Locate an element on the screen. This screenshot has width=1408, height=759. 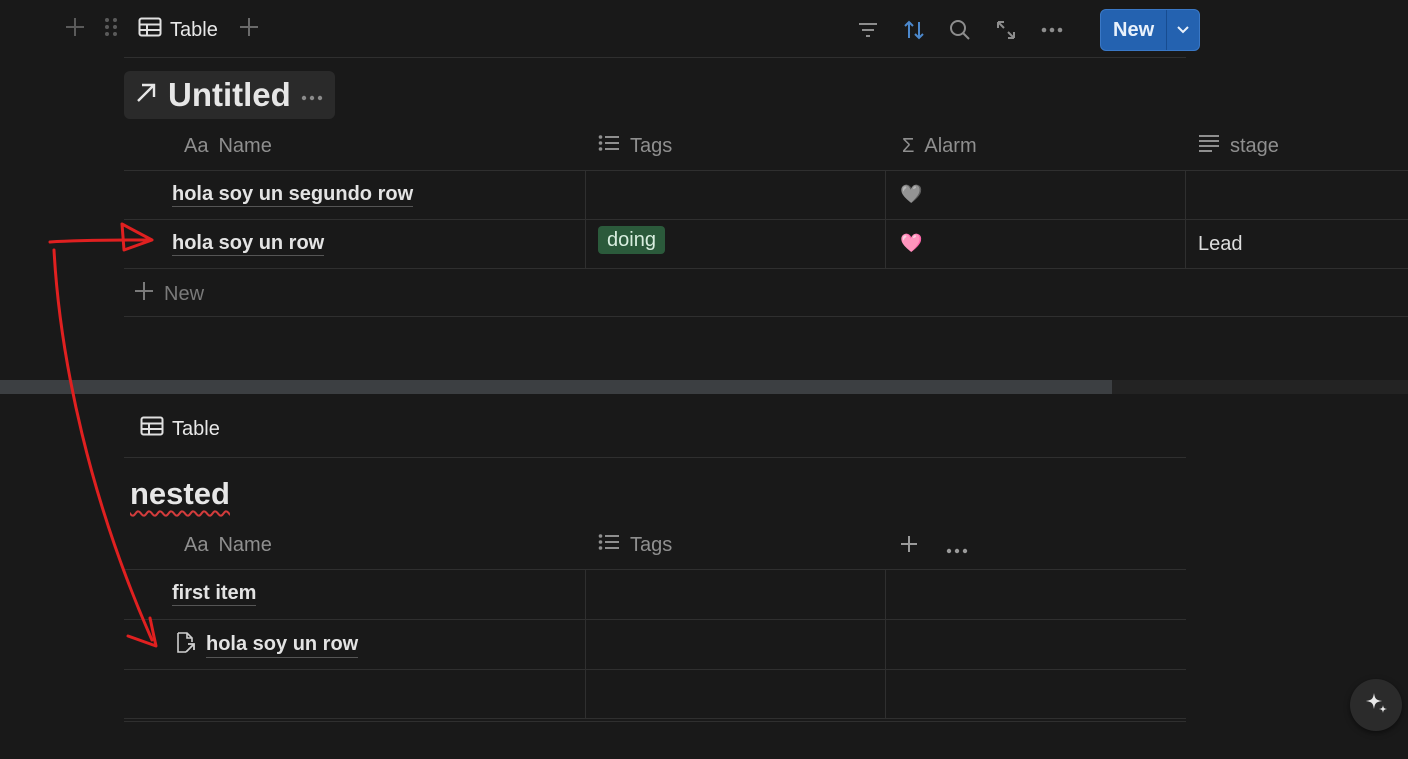
sparkle-icon is located at coordinates (1376, 705).